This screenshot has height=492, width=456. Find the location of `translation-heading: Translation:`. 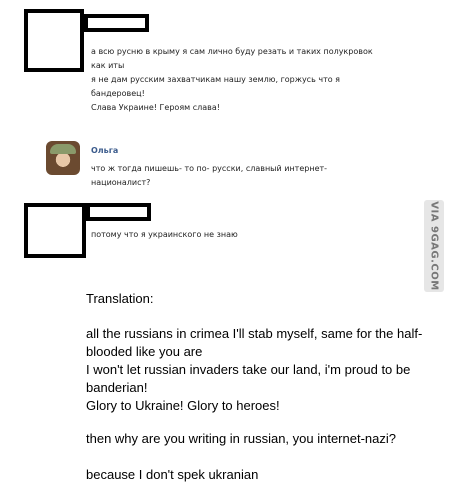

translation-heading: Translation: is located at coordinates (120, 298).